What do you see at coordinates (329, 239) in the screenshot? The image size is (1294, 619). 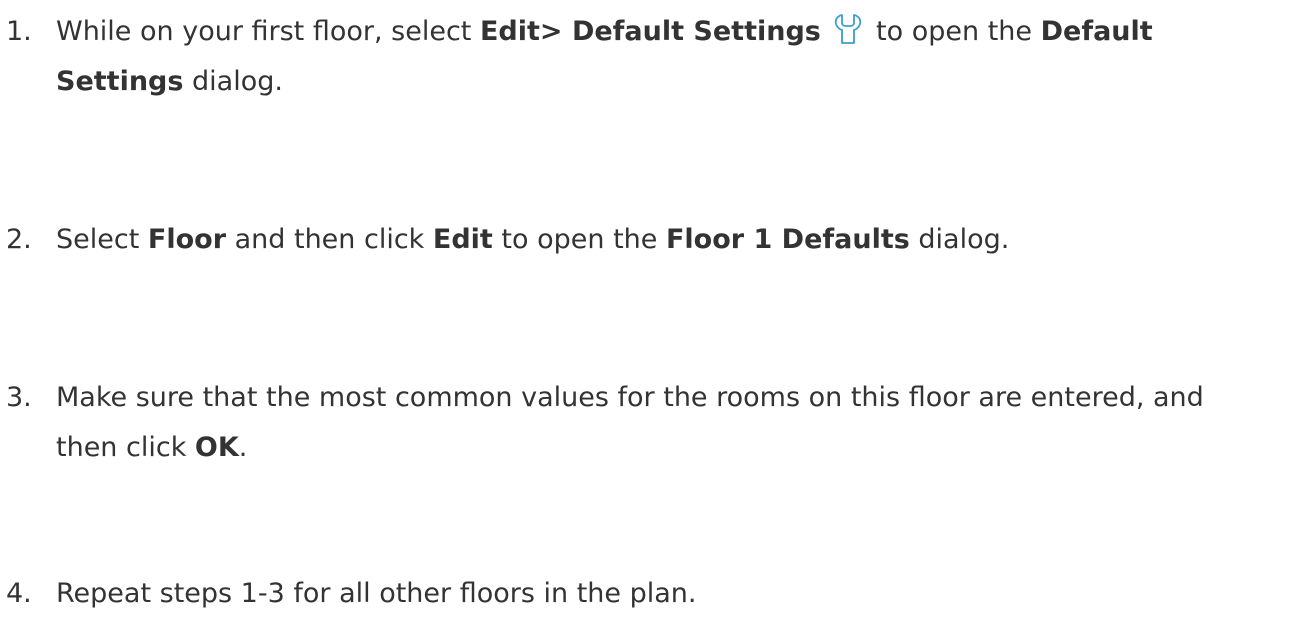 I see `step-text-run: and then click` at bounding box center [329, 239].